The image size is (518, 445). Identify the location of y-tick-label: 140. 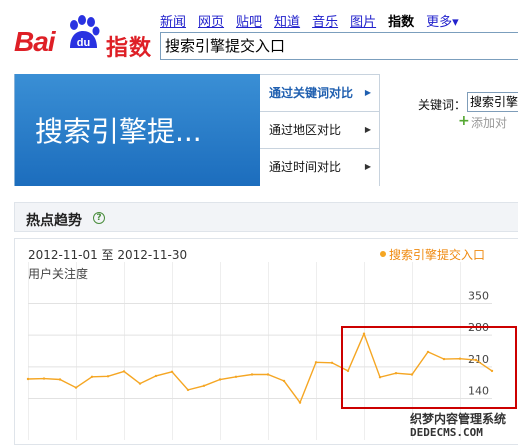
(478, 391).